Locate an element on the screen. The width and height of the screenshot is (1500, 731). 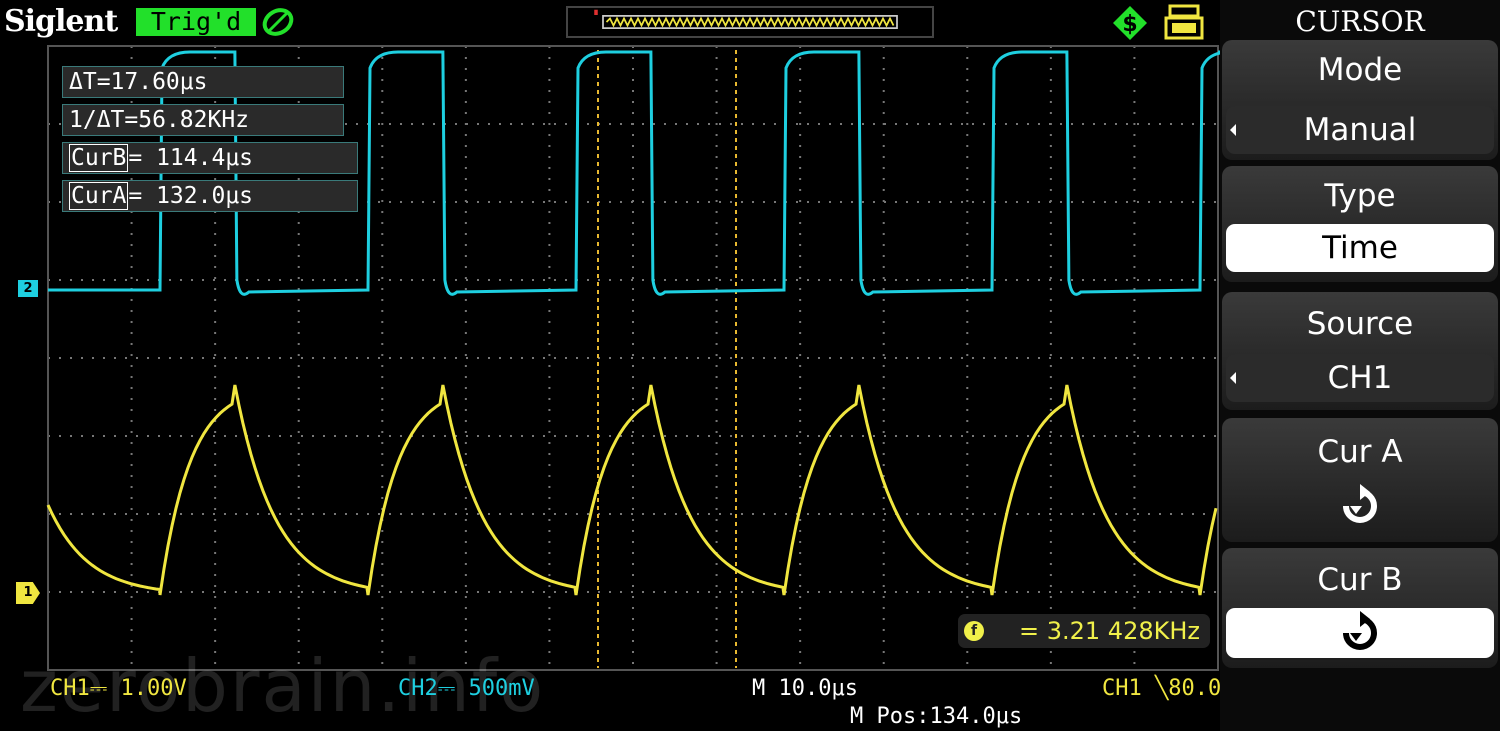
type-value: Time is located at coordinates (1360, 248).